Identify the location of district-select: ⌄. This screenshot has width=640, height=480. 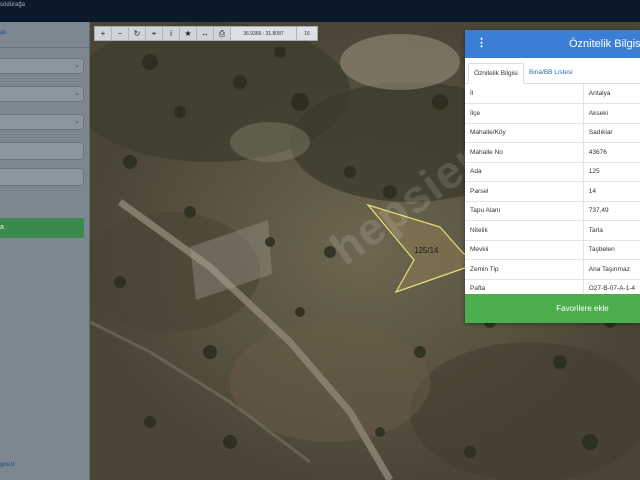
(42, 94).